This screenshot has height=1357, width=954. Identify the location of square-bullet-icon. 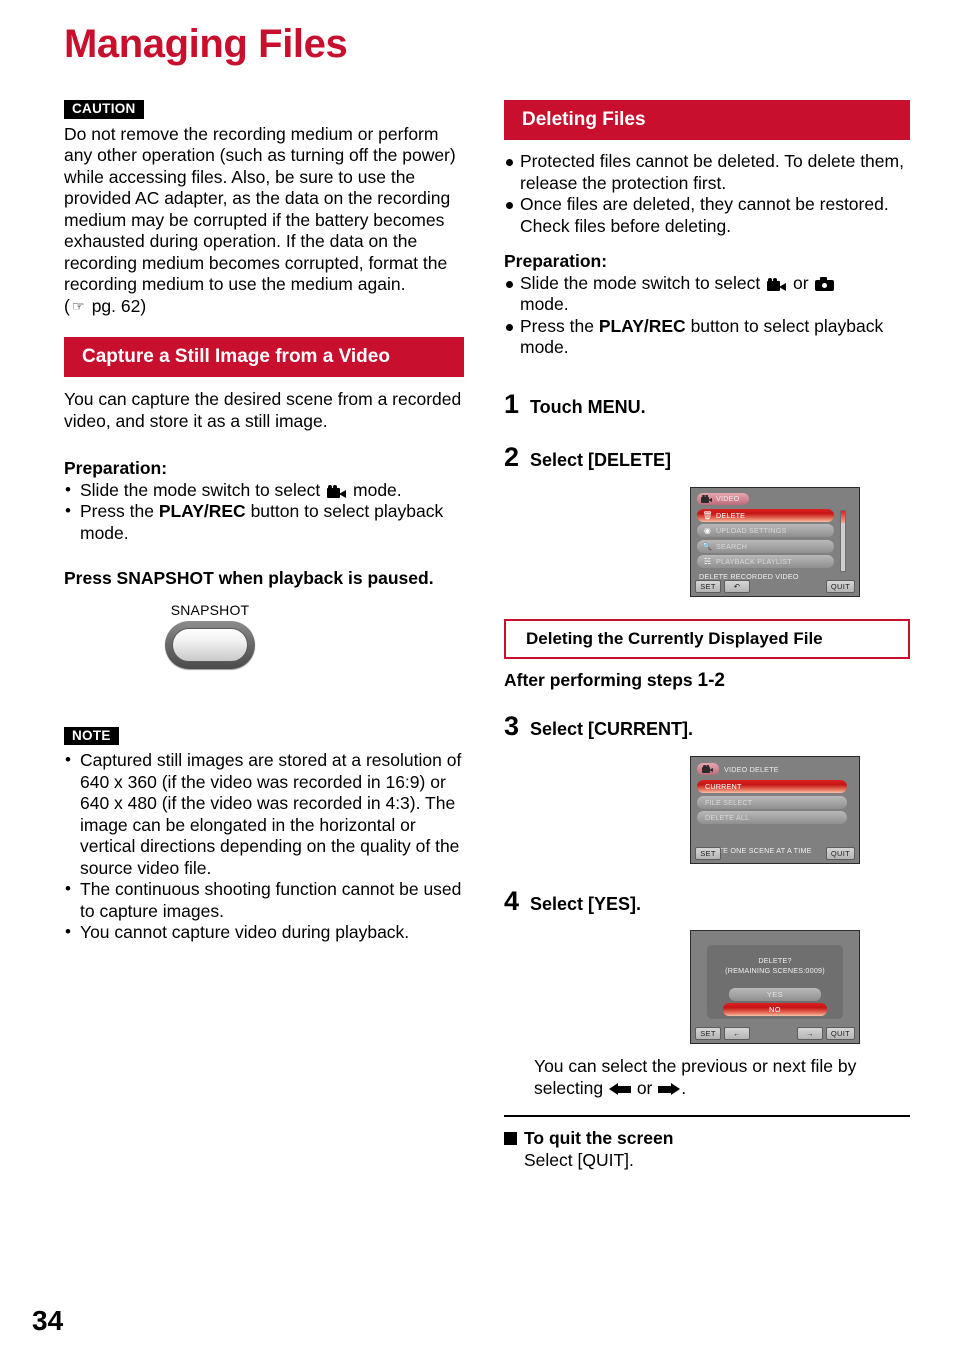
(510, 1138).